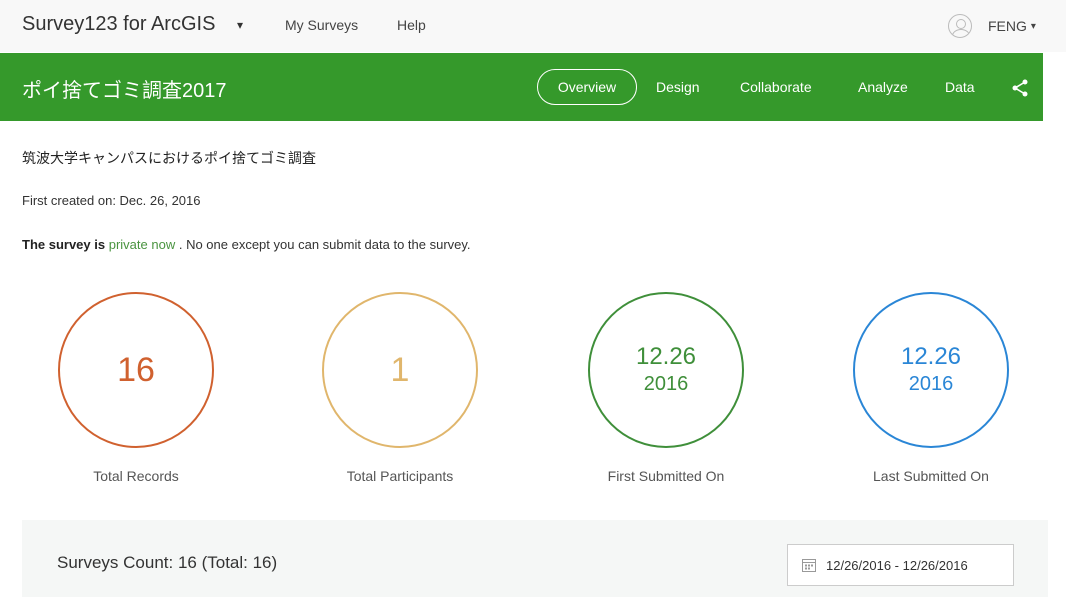 The image size is (1066, 597). I want to click on tab-overview: Overview, so click(587, 87).